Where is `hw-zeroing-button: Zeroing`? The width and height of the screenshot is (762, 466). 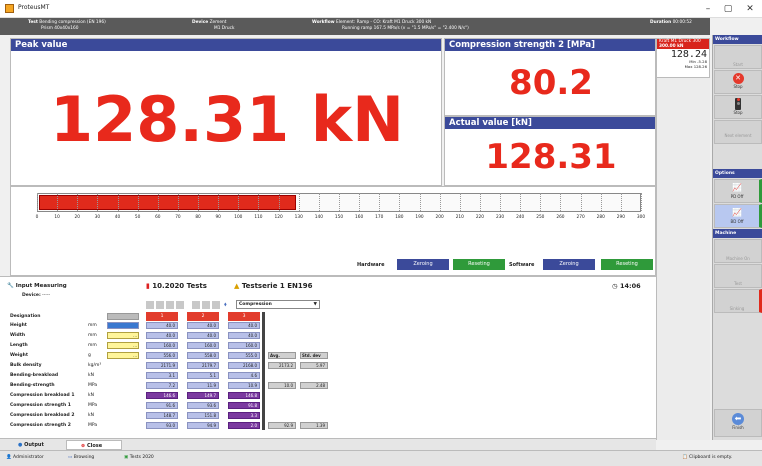 hw-zeroing-button: Zeroing is located at coordinates (423, 264).